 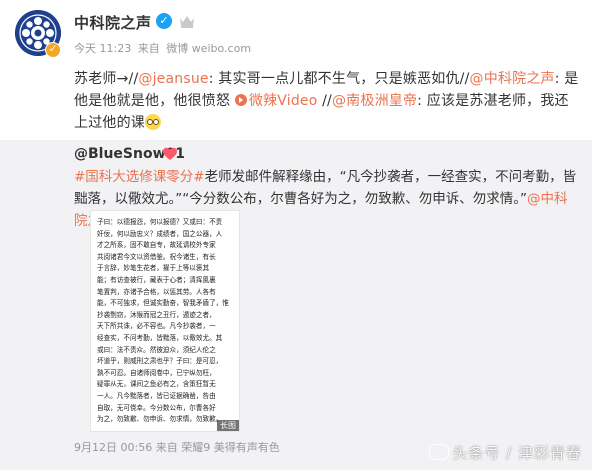 I want to click on long-image-line: 共阅诸君今文以资借鉴。祝今诸生，有长, so click(x=156, y=256).